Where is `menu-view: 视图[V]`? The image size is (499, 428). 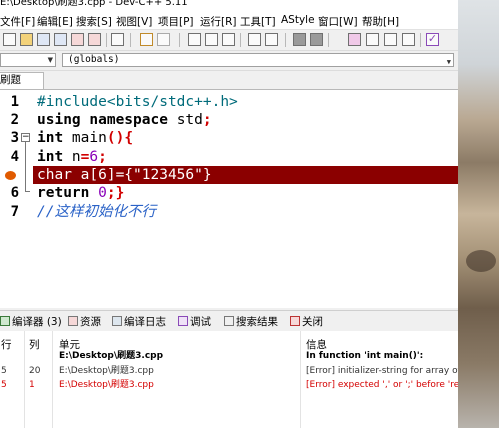 menu-view: 视图[V] is located at coordinates (134, 21).